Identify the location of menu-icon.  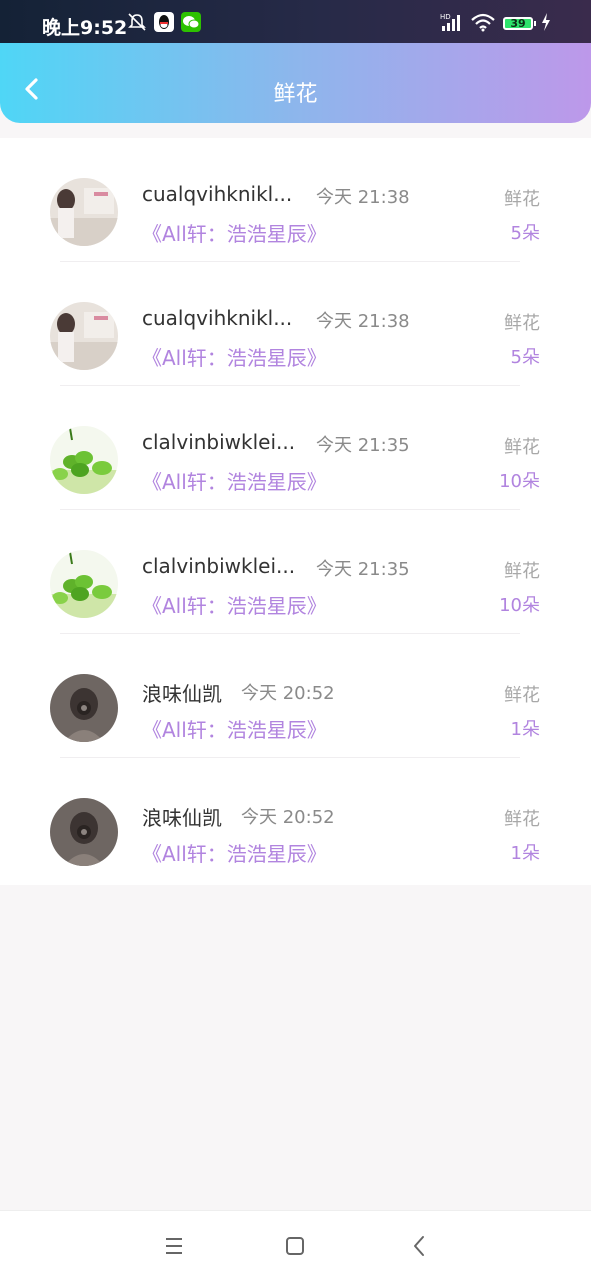
(174, 1246).